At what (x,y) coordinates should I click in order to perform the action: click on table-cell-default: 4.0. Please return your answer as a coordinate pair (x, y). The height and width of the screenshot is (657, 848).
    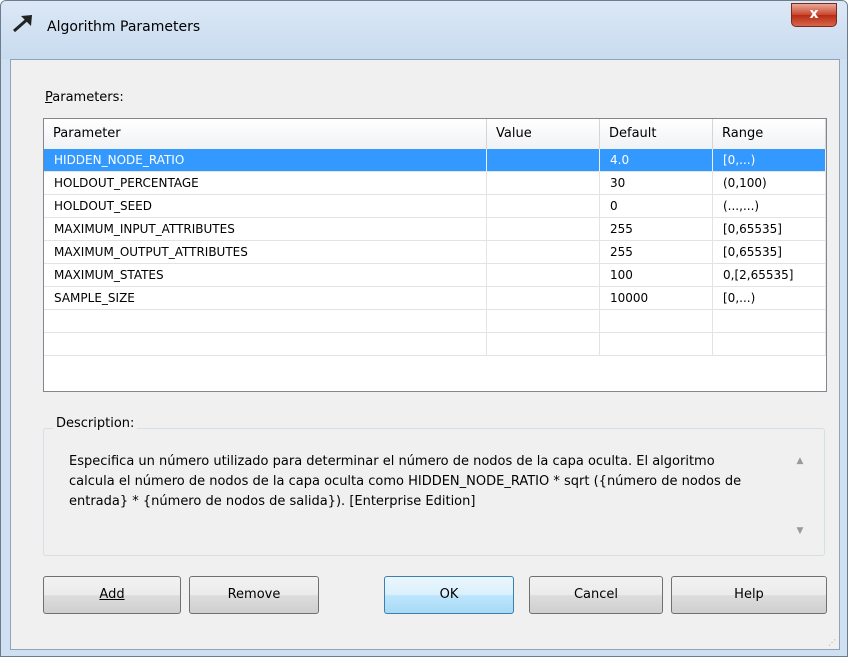
    Looking at the image, I should click on (656, 160).